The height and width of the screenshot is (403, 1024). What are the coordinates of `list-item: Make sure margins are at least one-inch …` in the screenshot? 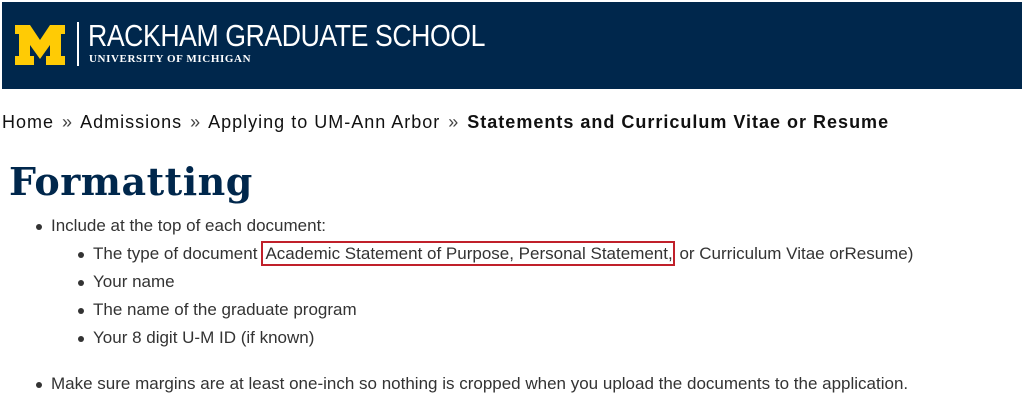 It's located at (472, 384).